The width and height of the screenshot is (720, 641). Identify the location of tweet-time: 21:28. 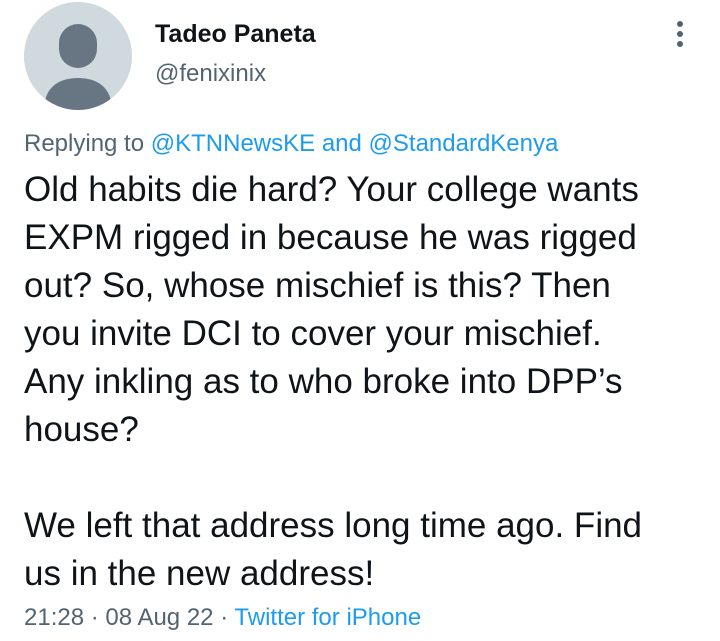
(54, 617).